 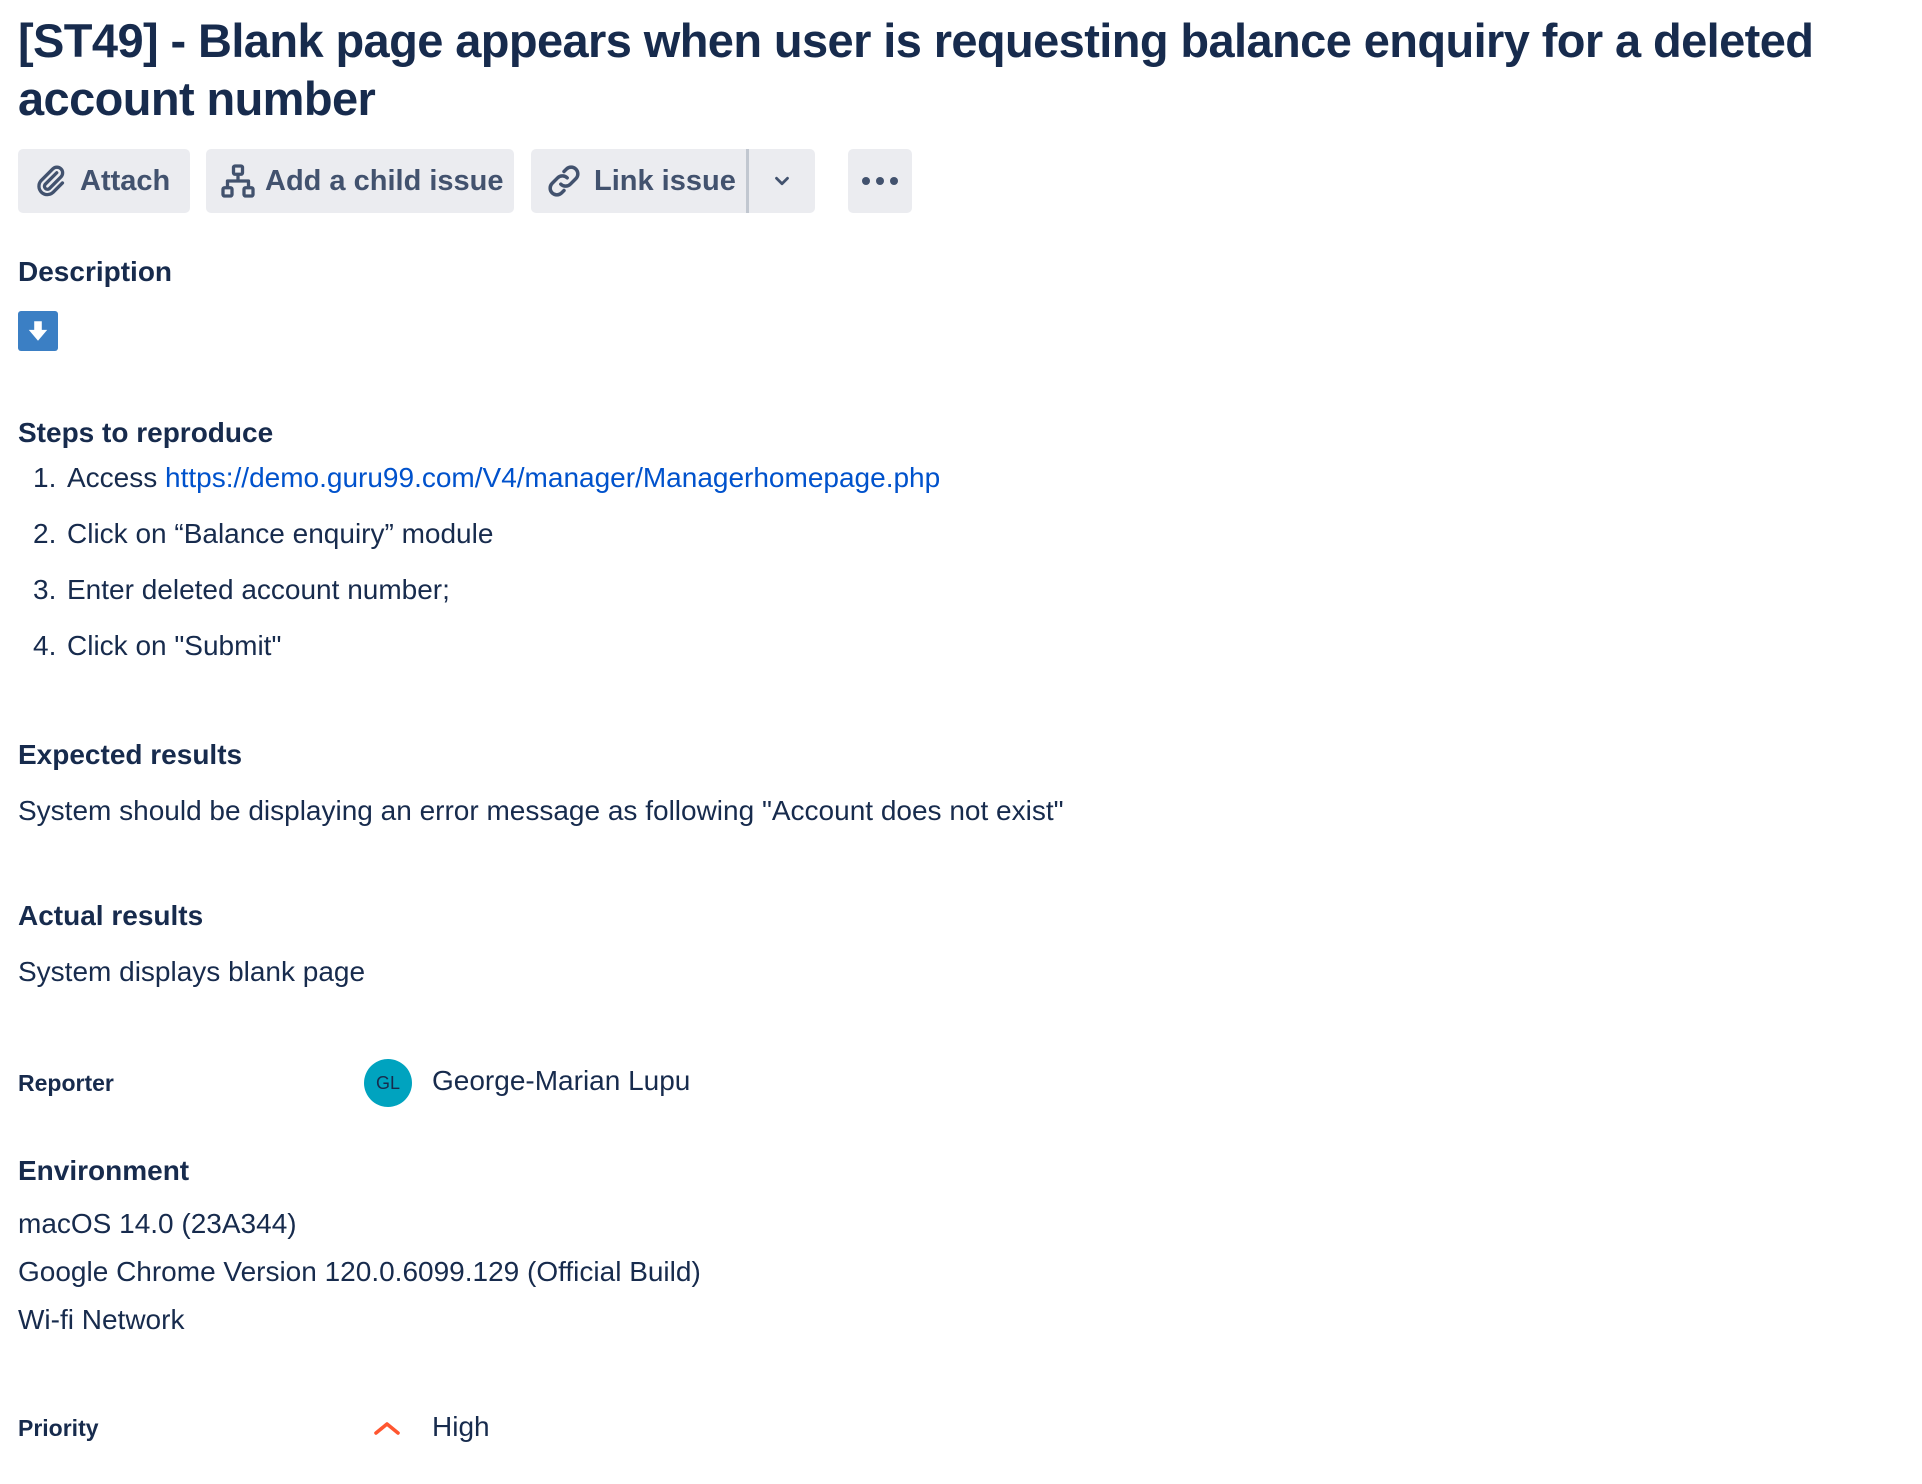 What do you see at coordinates (45, 533) in the screenshot?
I see `step-number: 2.` at bounding box center [45, 533].